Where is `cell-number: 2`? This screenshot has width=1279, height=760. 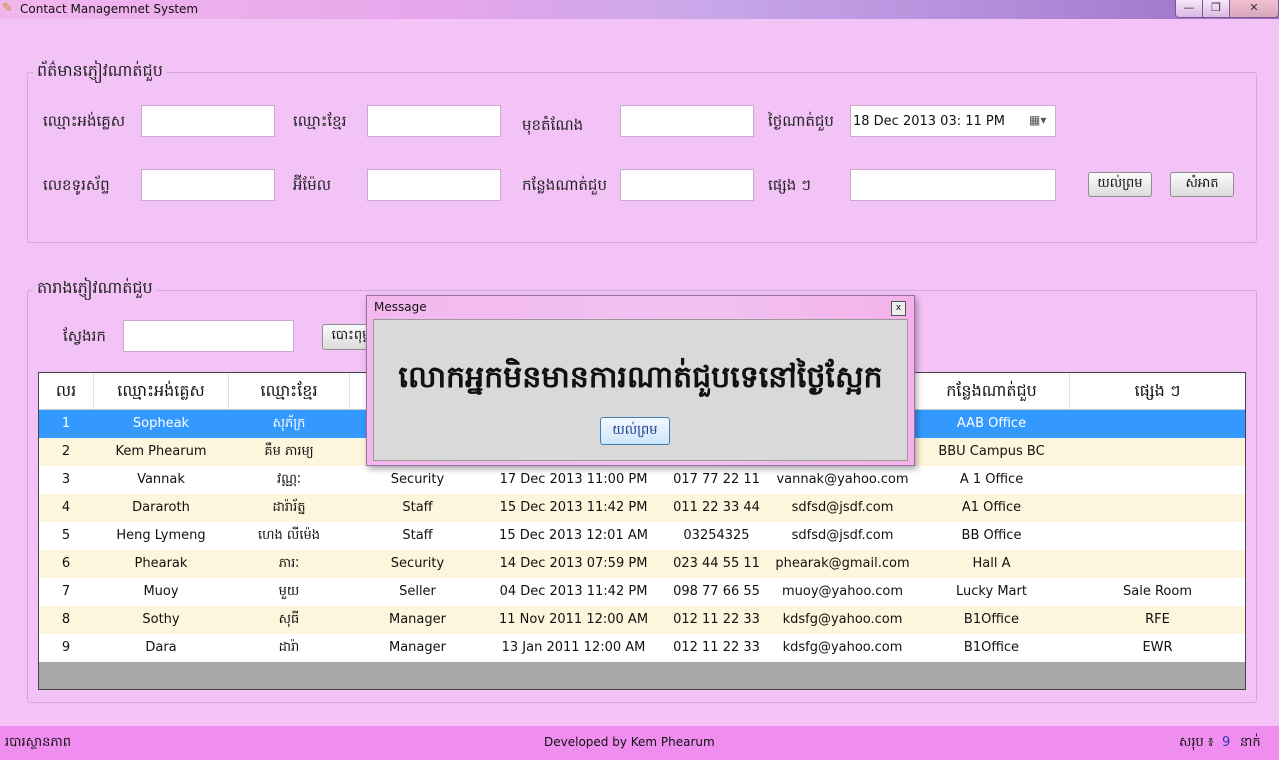 cell-number: 2 is located at coordinates (66, 452).